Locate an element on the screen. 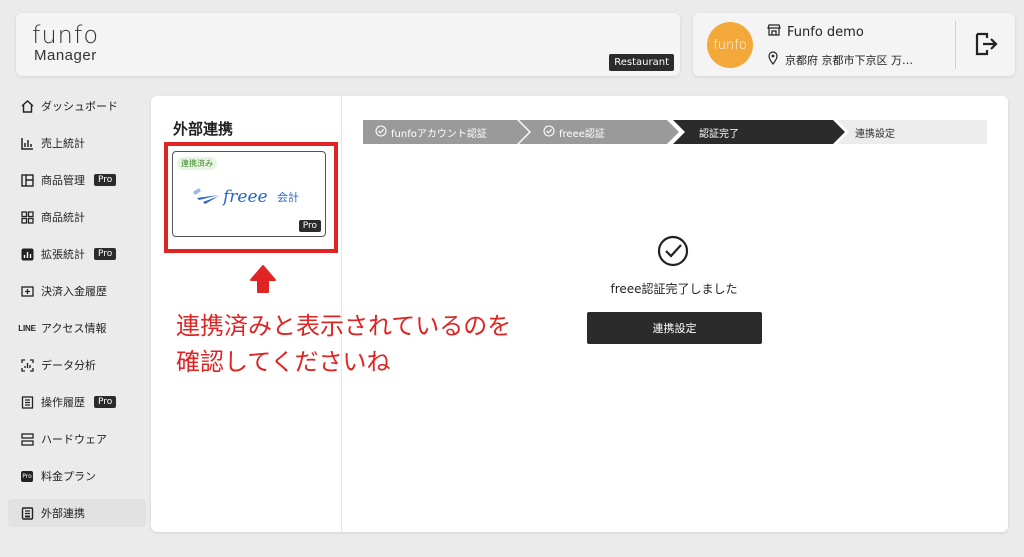  sidebar-item-label: 売上統計 is located at coordinates (63, 143).